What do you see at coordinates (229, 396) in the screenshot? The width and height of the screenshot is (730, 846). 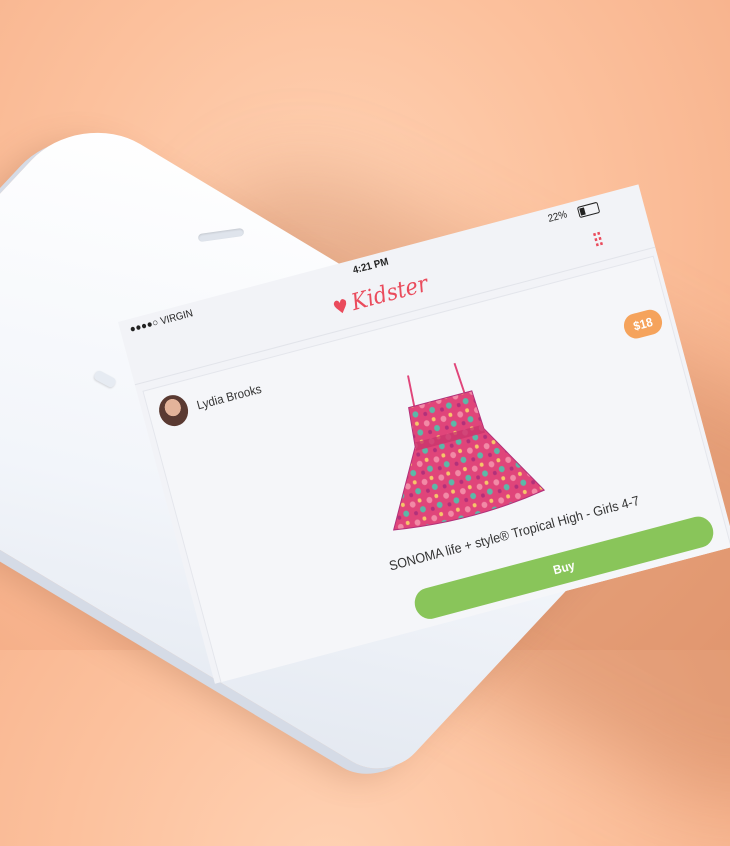 I see `author-name: Lydia Brooks` at bounding box center [229, 396].